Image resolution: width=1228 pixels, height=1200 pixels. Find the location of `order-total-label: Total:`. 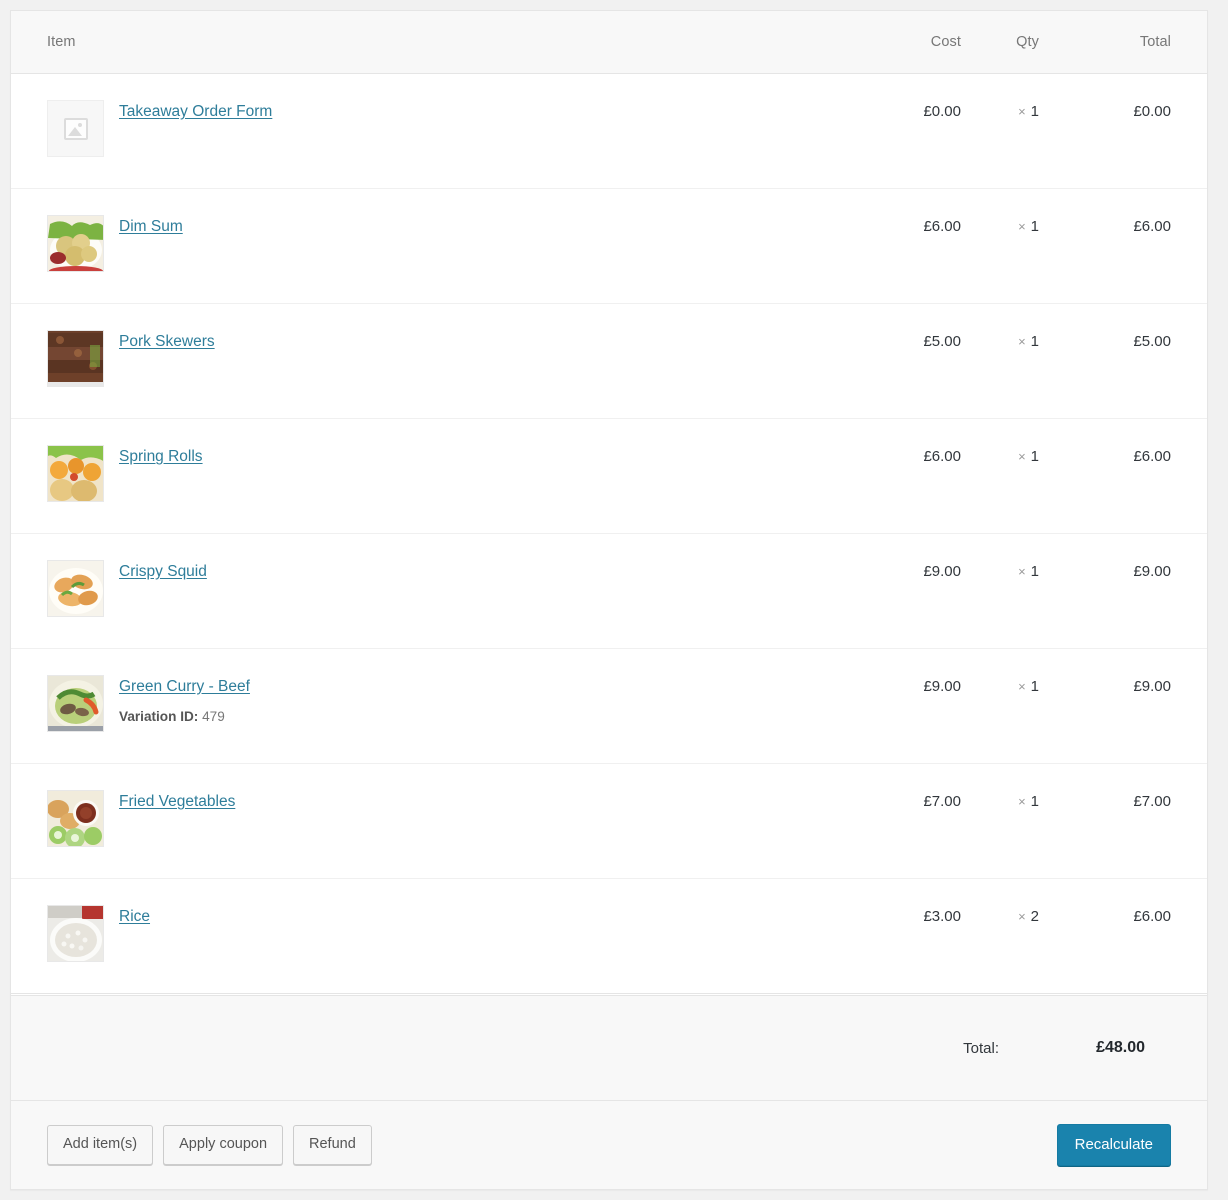

order-total-label: Total: is located at coordinates (981, 1048).